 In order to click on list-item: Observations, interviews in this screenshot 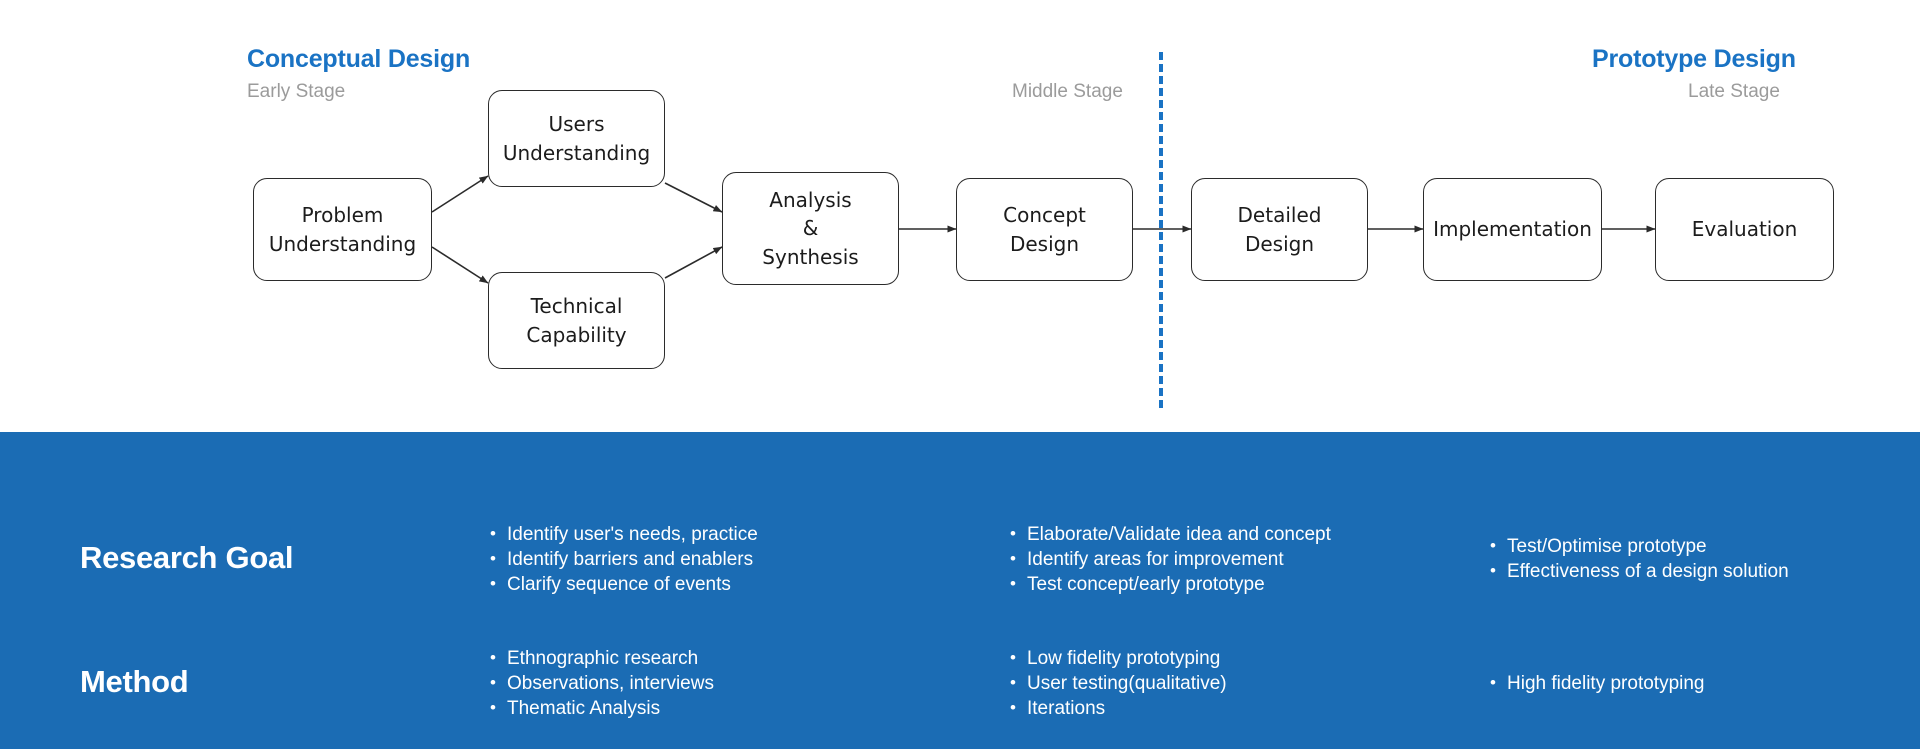, I will do `click(602, 684)`.